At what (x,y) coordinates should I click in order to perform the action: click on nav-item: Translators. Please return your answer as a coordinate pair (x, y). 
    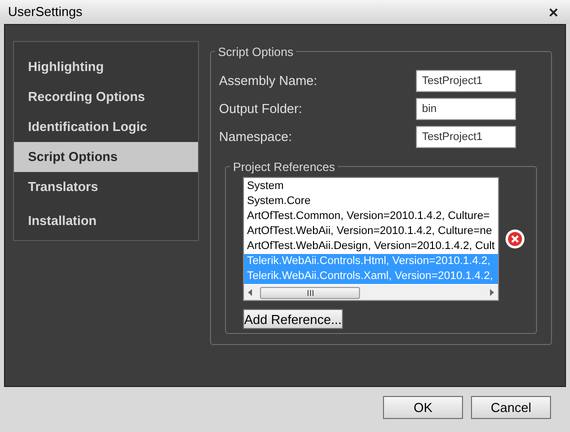
    Looking at the image, I should click on (106, 187).